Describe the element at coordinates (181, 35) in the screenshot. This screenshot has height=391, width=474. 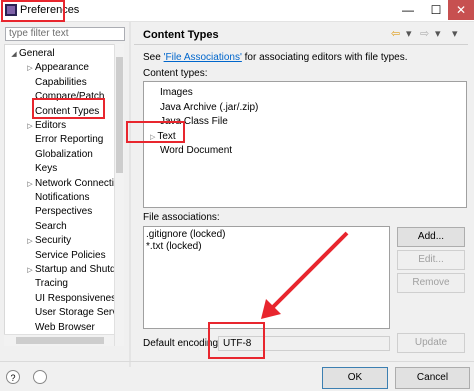
I see `page-title: Content Types` at that location.